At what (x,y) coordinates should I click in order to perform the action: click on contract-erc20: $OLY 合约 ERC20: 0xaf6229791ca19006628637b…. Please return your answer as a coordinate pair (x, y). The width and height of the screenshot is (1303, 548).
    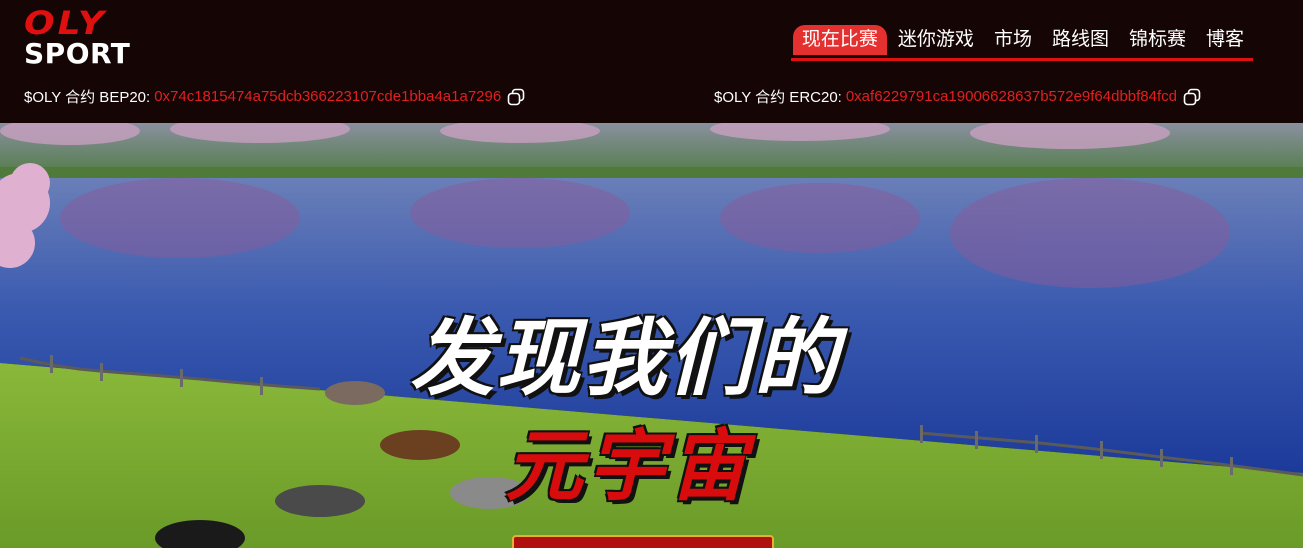
    Looking at the image, I should click on (957, 96).